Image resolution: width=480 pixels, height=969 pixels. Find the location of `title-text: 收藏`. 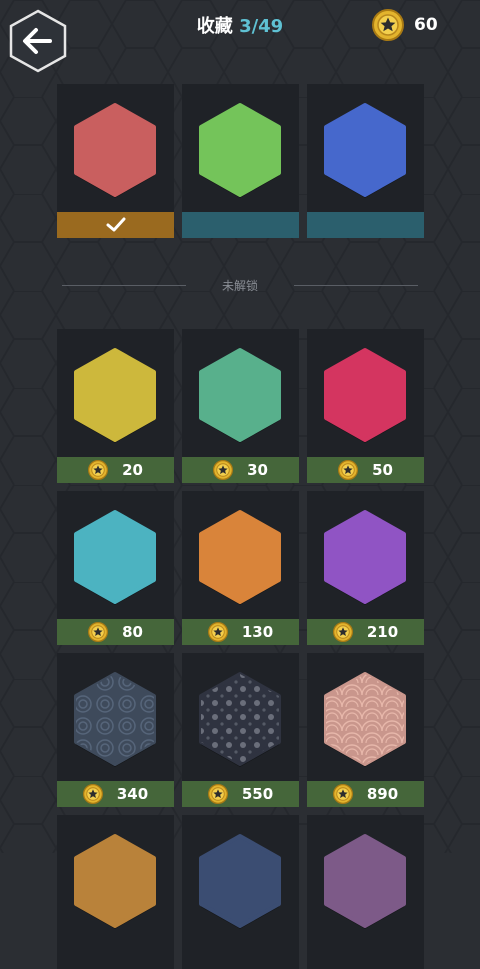

title-text: 收藏 is located at coordinates (214, 26).